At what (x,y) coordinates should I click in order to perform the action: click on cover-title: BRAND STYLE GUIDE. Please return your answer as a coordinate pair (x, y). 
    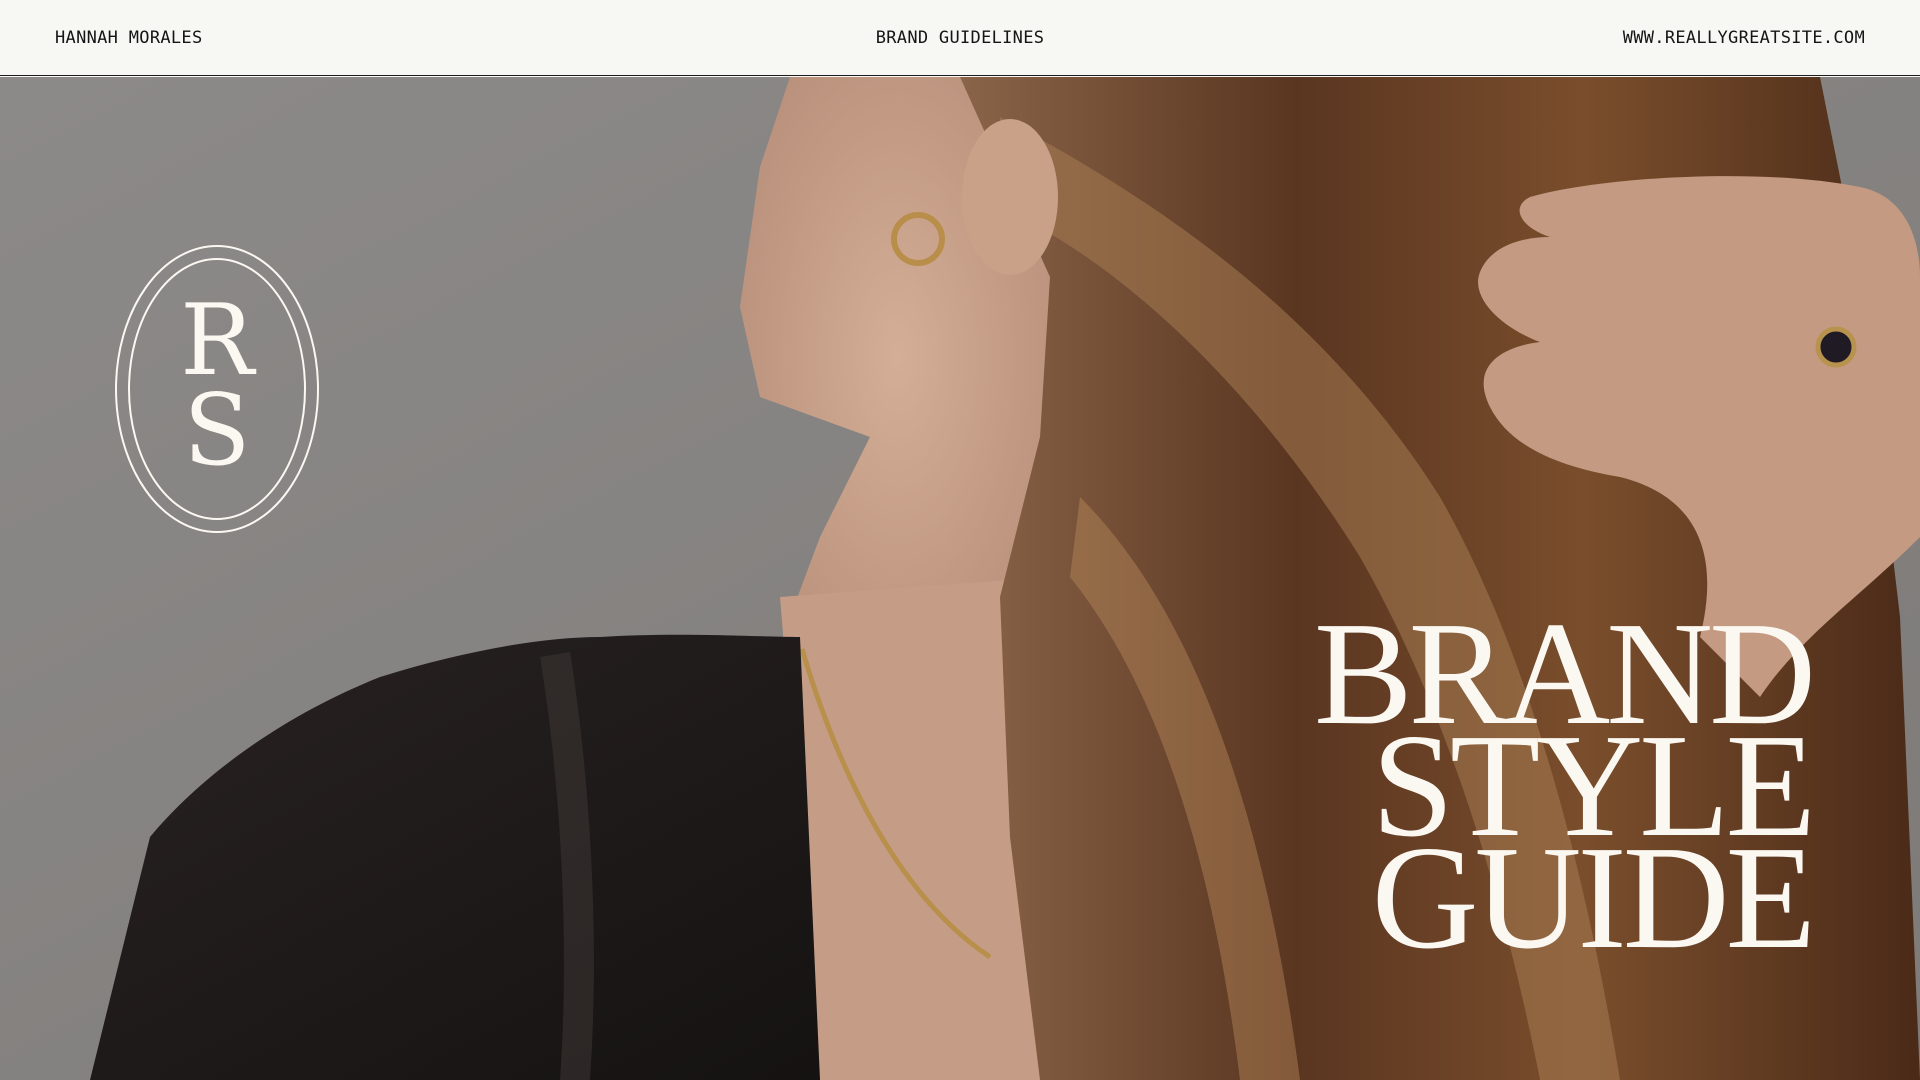
    Looking at the image, I should click on (1565, 790).